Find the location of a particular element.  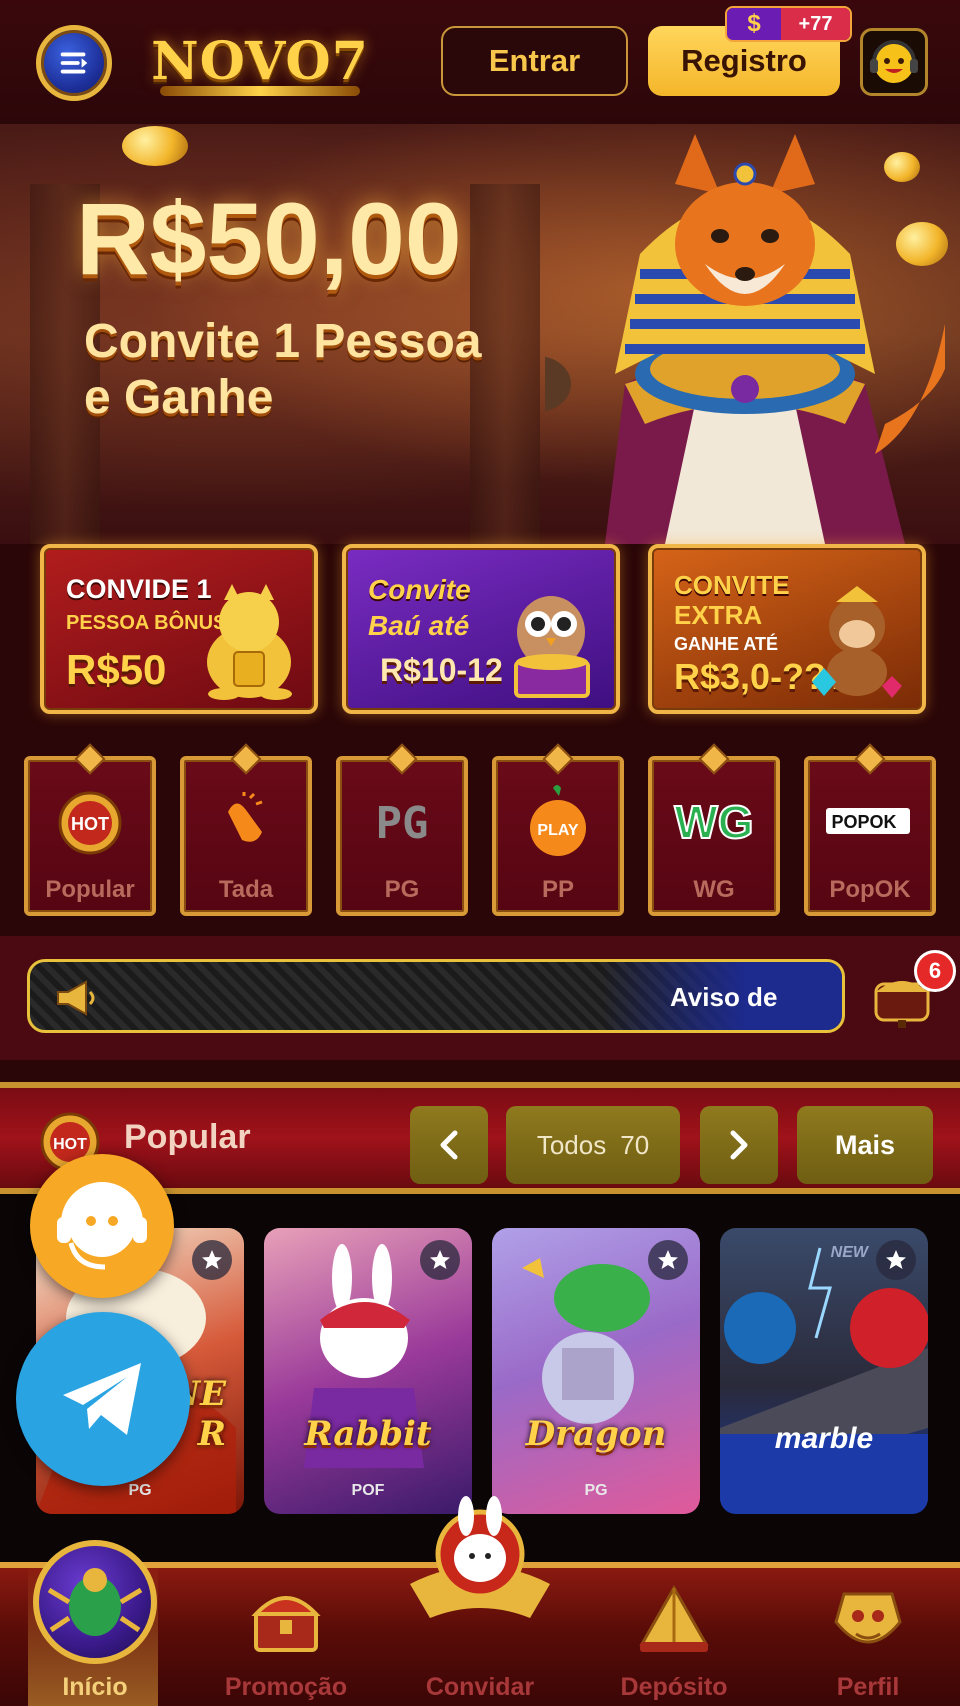

provider-label: PP is located at coordinates (557, 889).